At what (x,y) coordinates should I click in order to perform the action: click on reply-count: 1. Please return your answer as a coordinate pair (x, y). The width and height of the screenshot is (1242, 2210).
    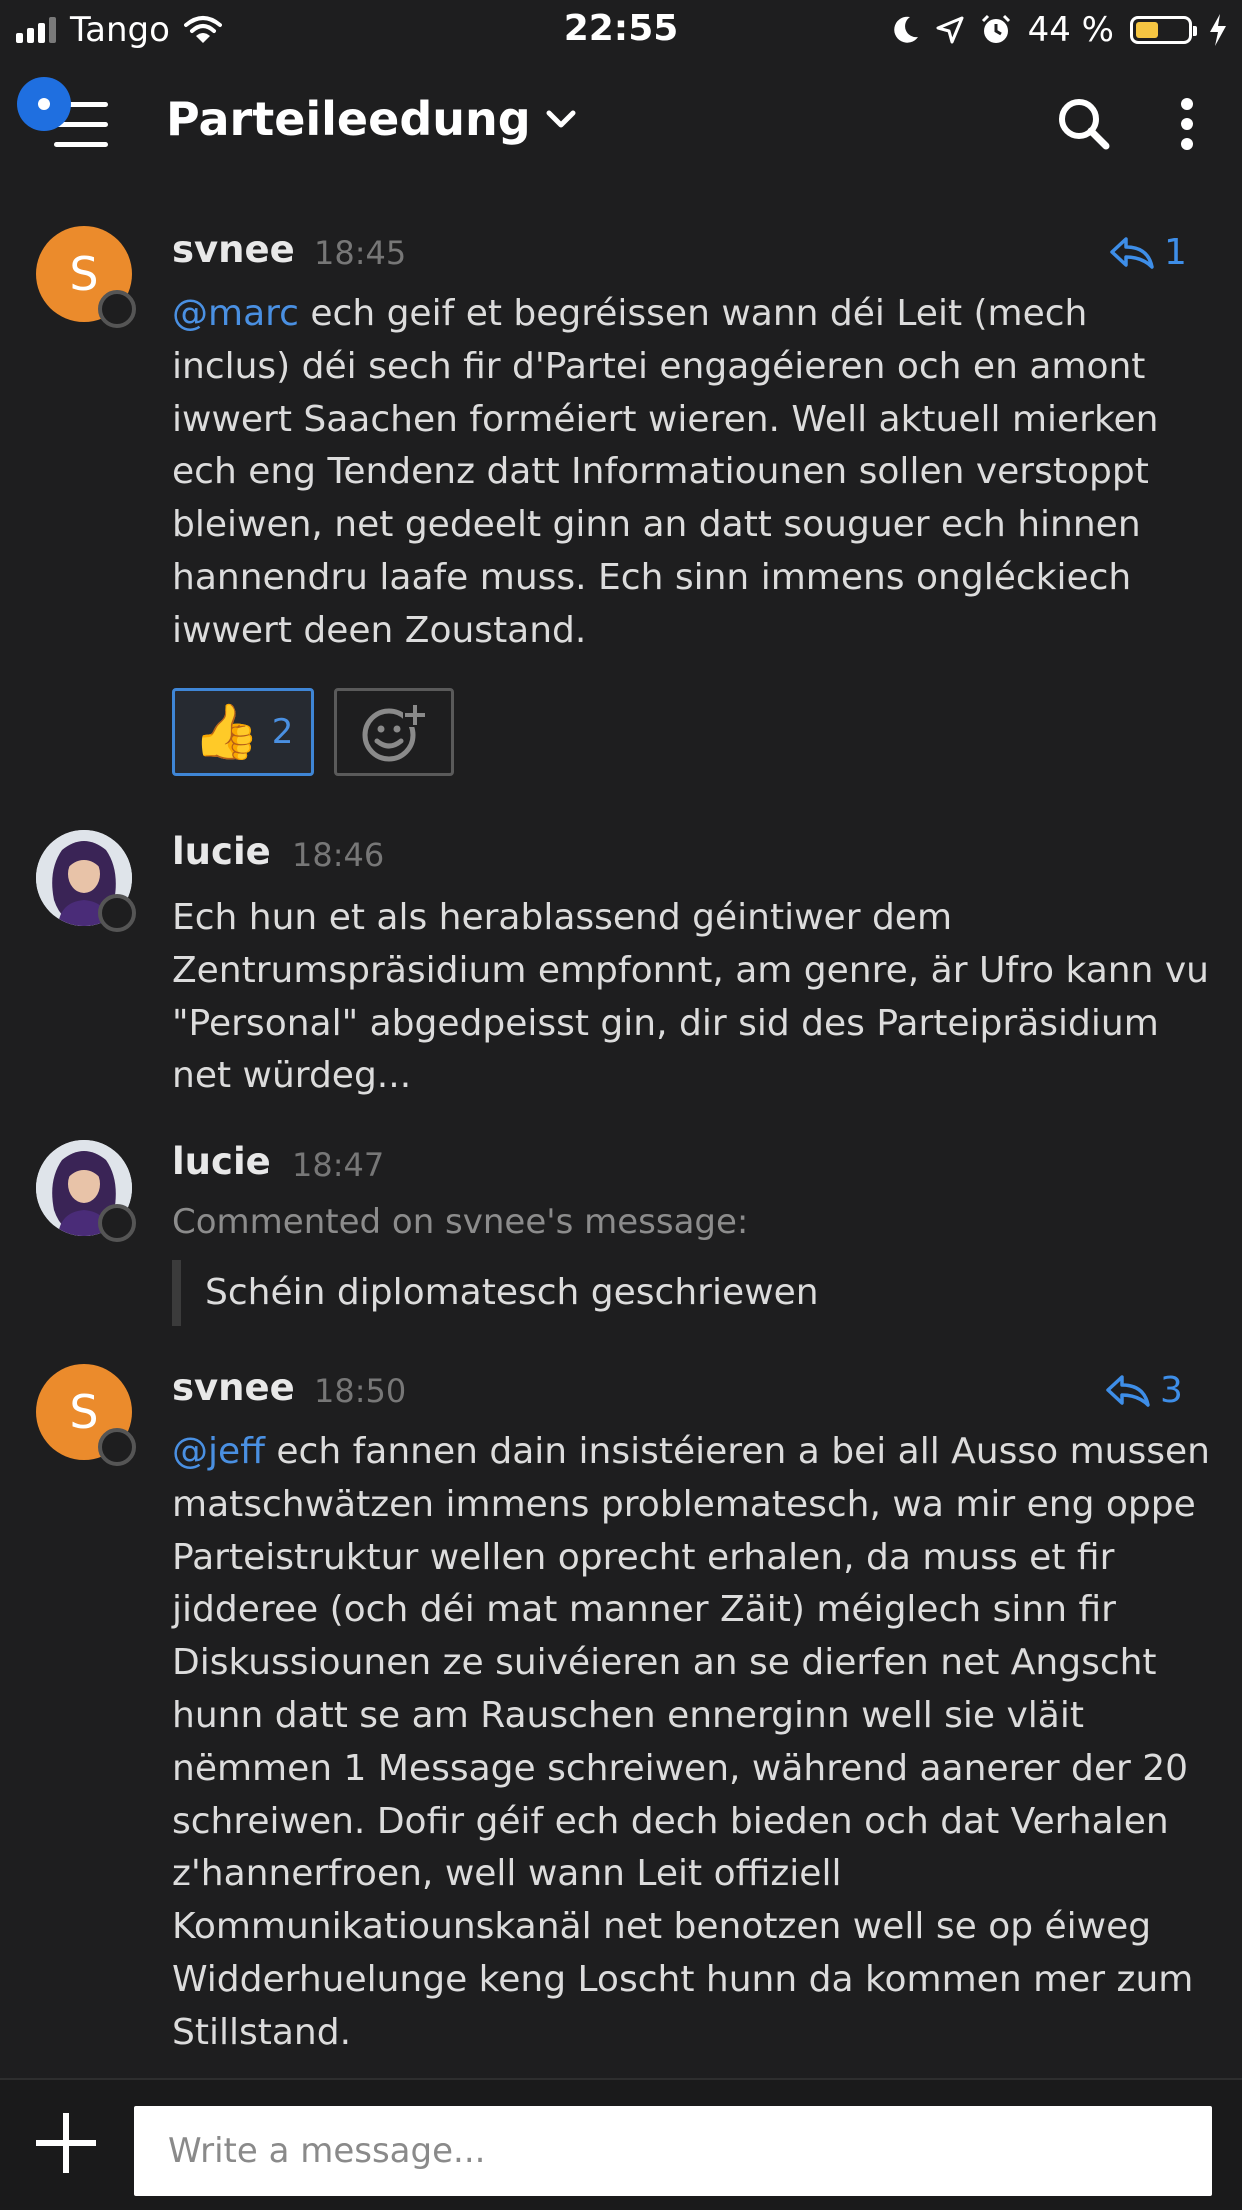
    Looking at the image, I should click on (1175, 252).